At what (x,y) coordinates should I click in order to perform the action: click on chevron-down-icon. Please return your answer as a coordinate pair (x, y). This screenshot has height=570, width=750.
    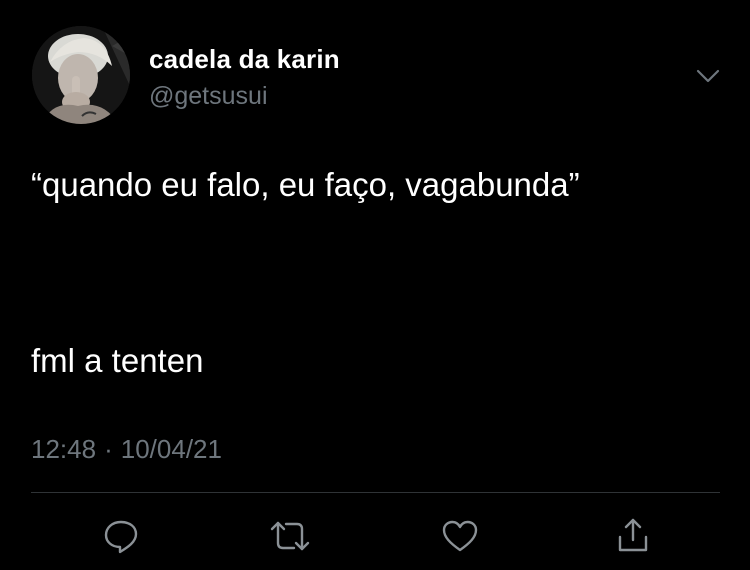
    Looking at the image, I should click on (708, 76).